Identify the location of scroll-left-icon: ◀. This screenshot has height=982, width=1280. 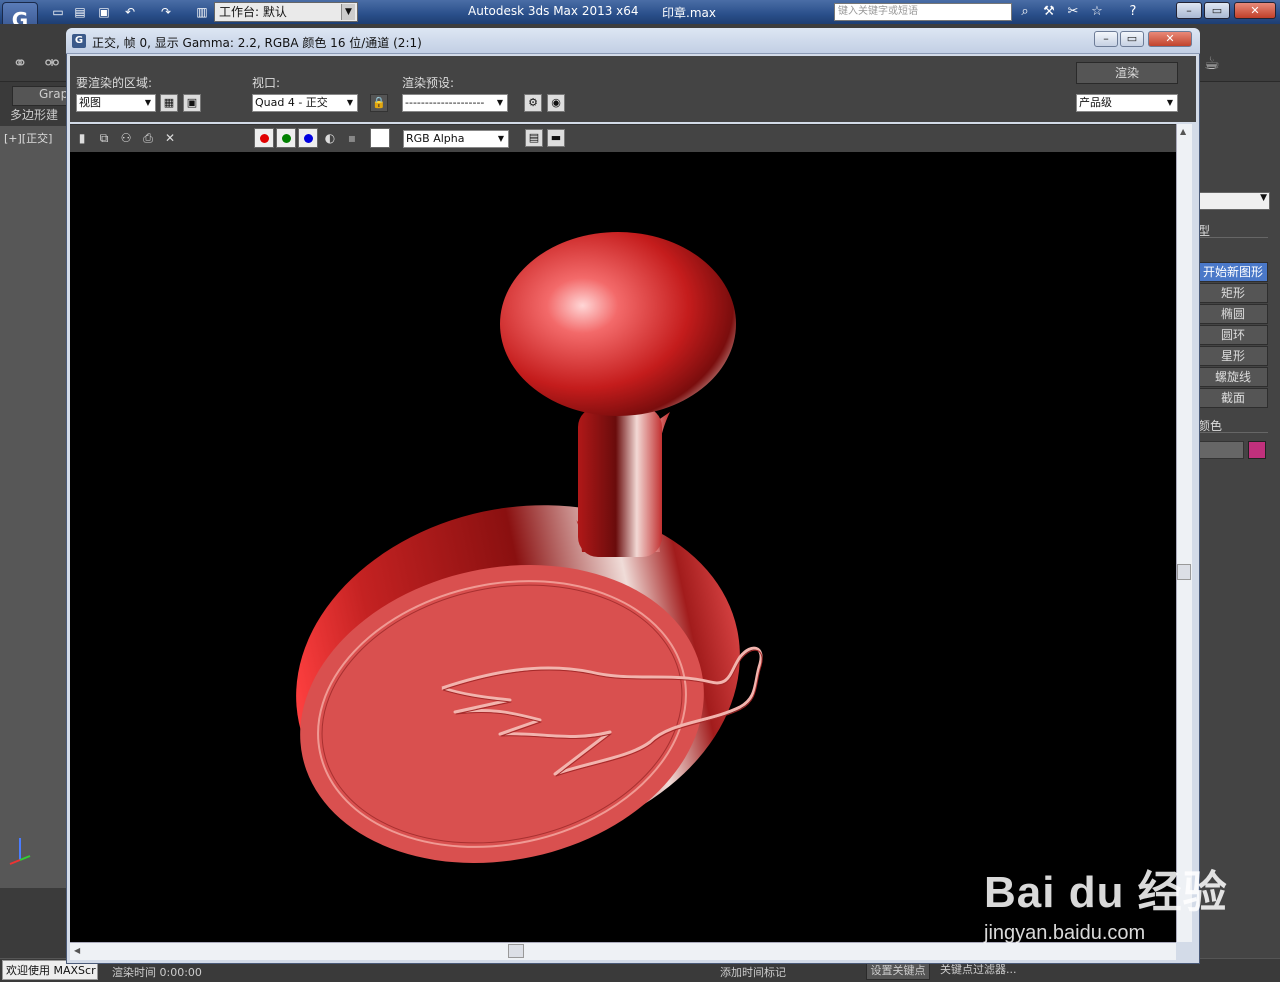
(77, 950).